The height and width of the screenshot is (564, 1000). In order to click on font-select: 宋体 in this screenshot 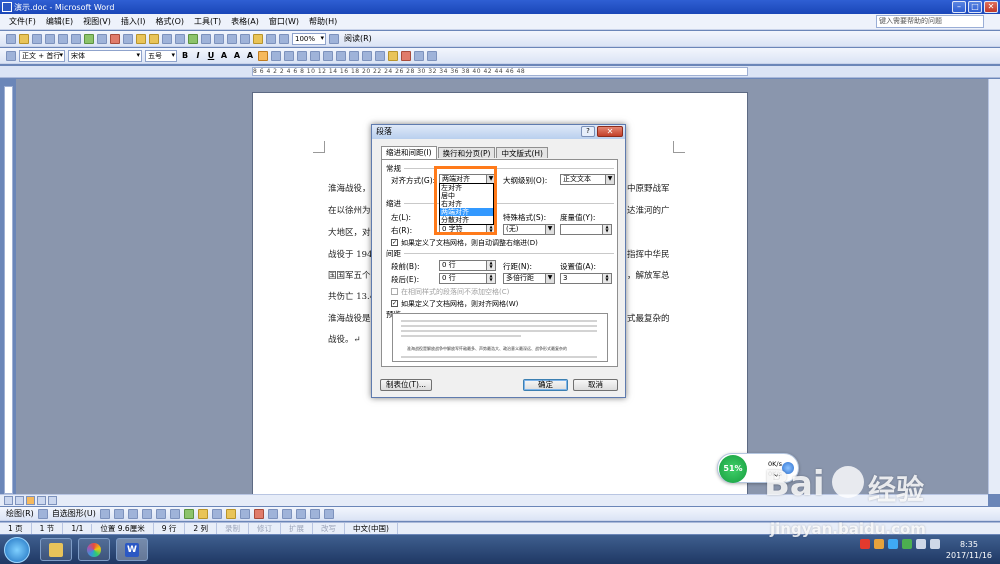, I will do `click(105, 55)`.